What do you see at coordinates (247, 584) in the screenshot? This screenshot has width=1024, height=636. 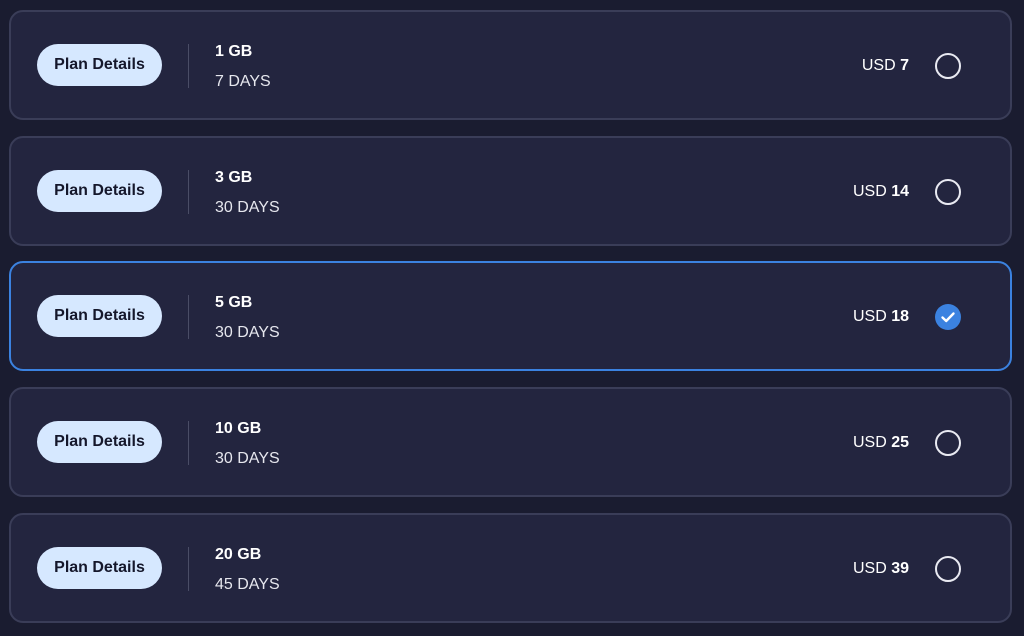 I see `plan-duration: 45 DAYS` at bounding box center [247, 584].